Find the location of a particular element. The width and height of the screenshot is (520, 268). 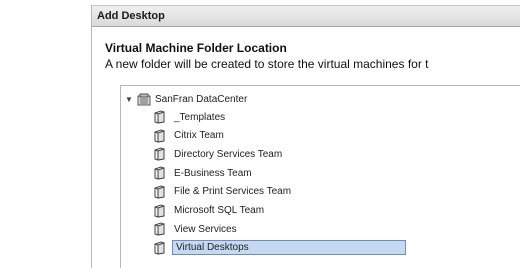

tree-item-label: Microsoft SQL Team is located at coordinates (219, 210).